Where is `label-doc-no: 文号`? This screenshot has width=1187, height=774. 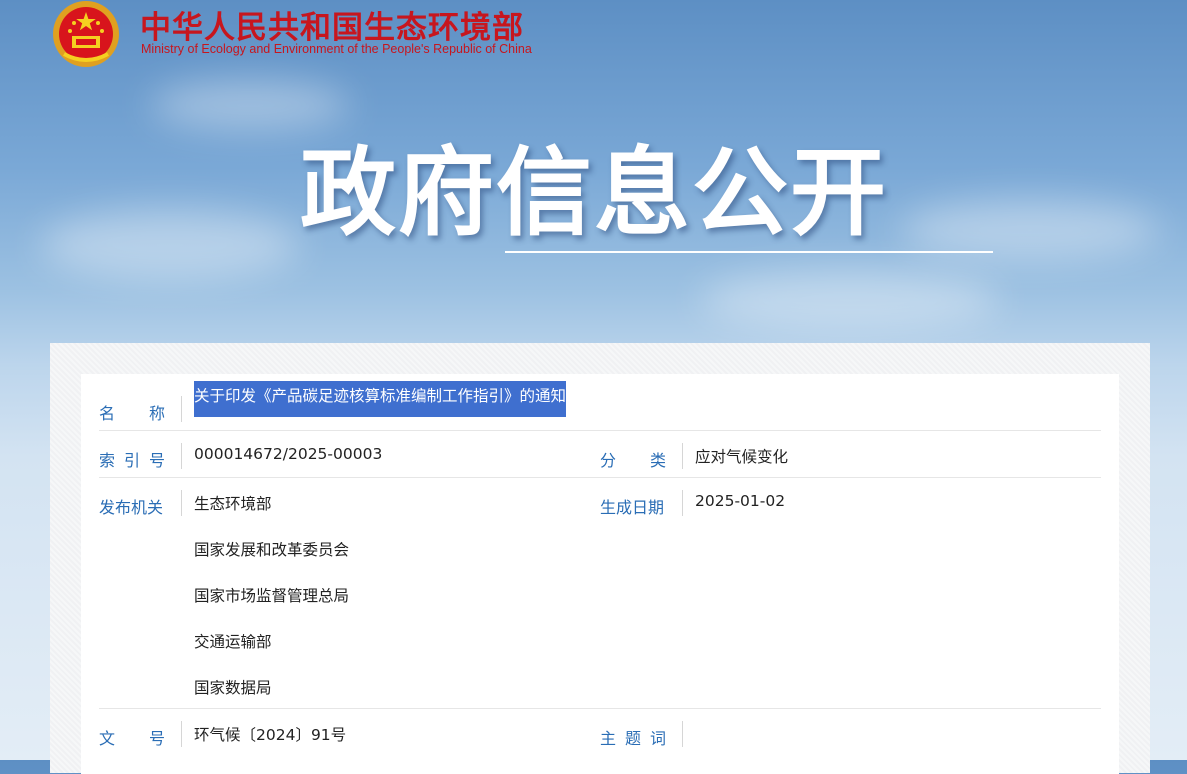
label-doc-no: 文号 is located at coordinates (132, 738).